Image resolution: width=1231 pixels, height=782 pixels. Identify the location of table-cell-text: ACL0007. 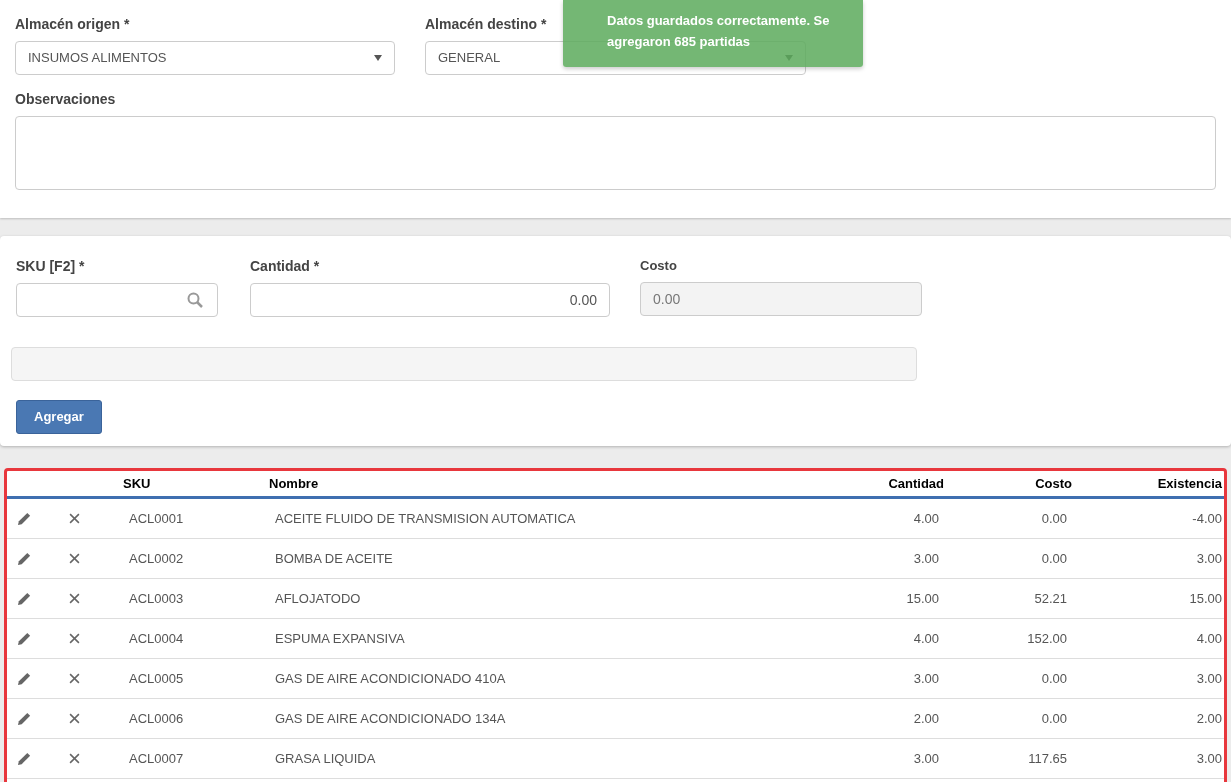
(156, 758).